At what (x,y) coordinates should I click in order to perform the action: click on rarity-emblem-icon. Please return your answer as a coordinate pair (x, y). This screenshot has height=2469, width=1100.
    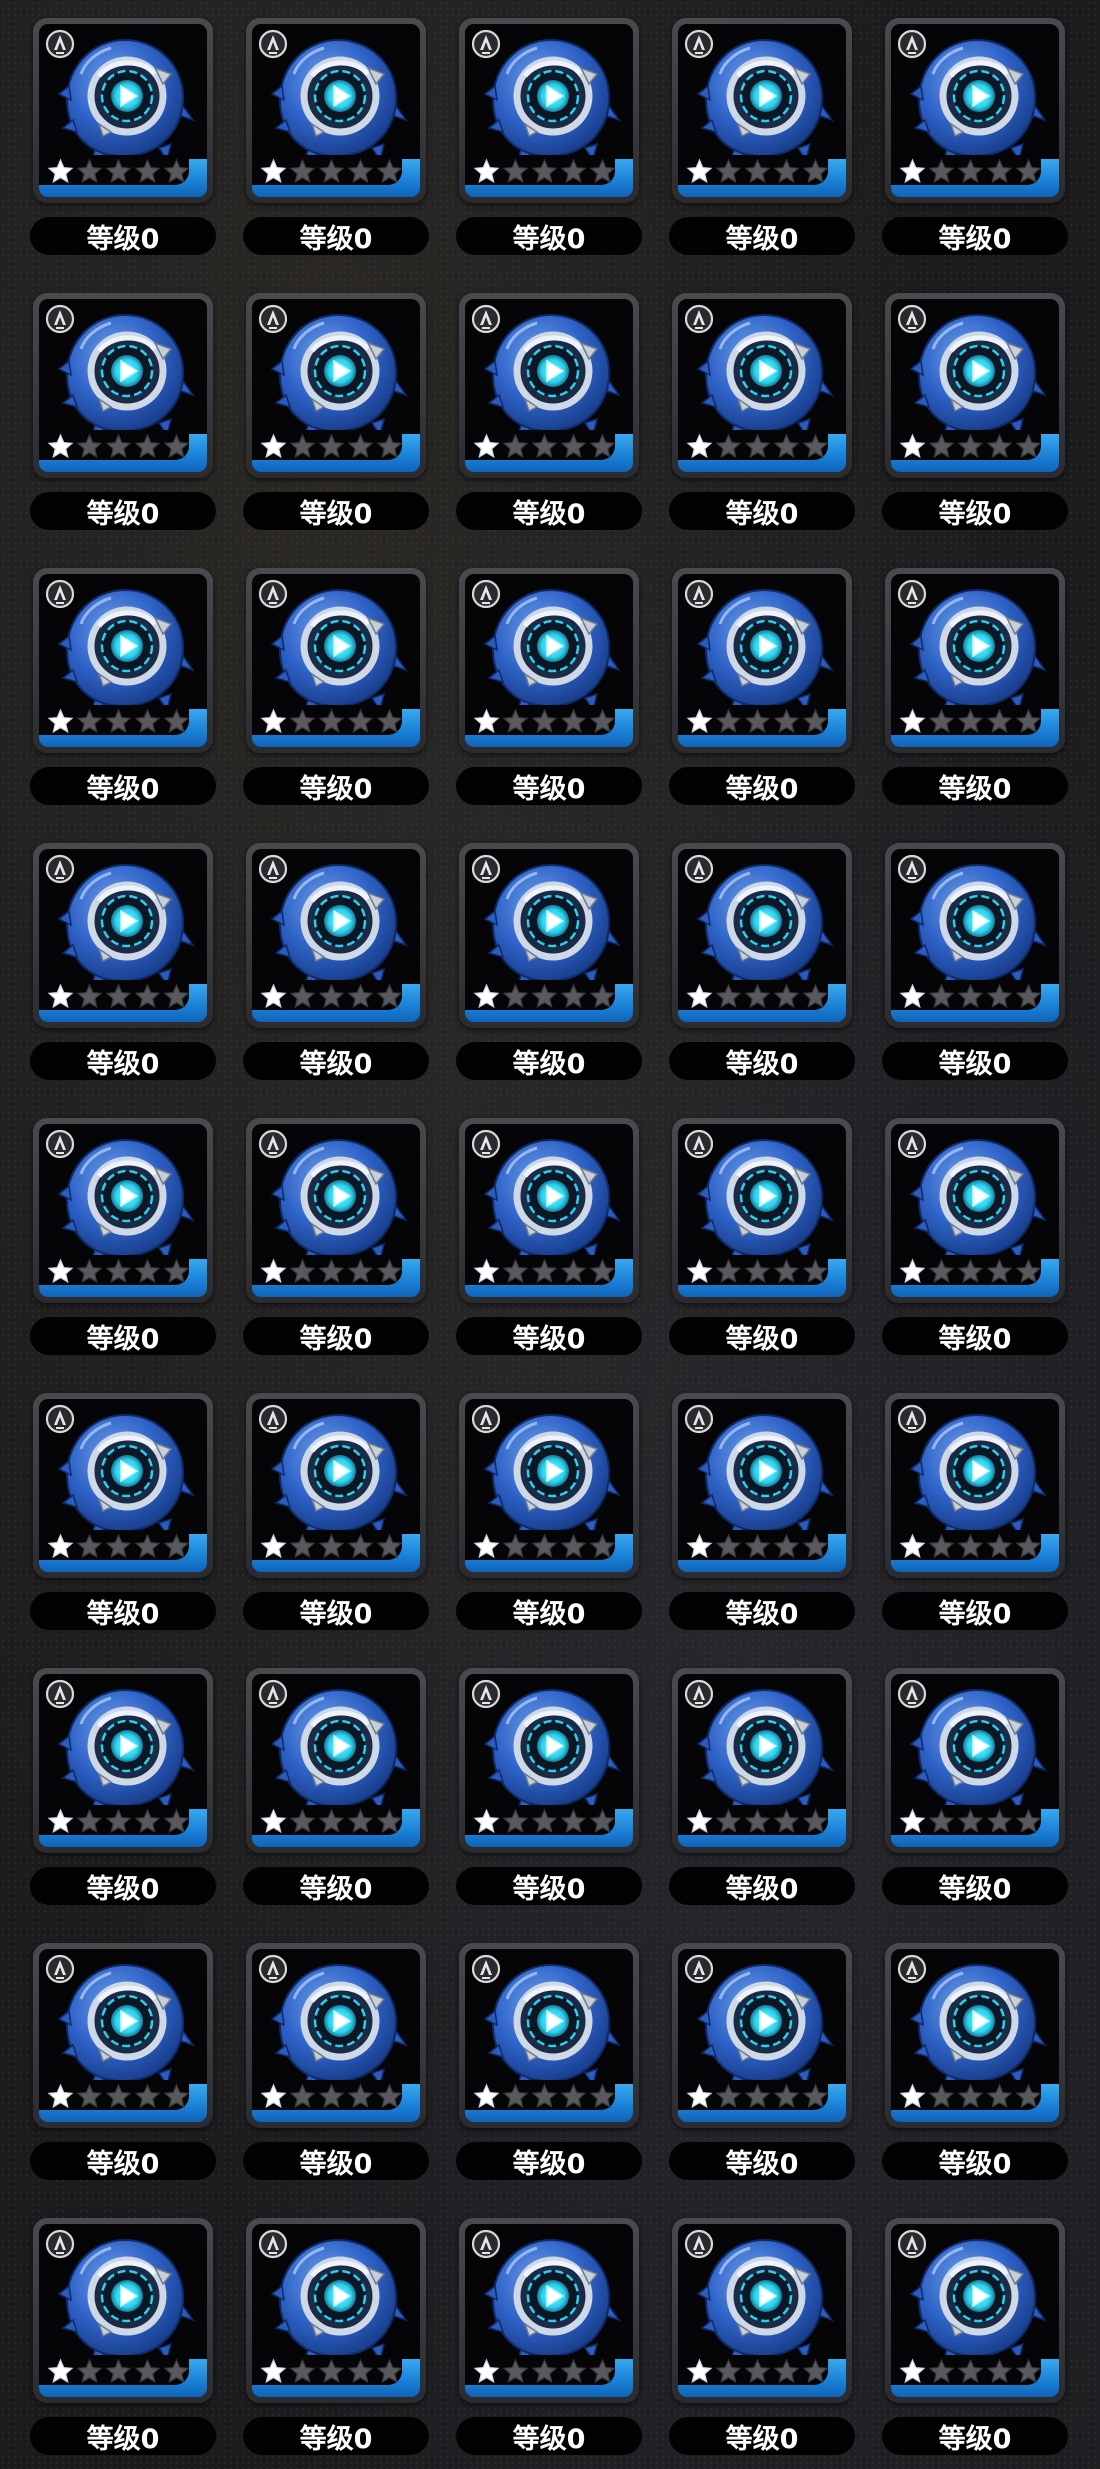
    Looking at the image, I should click on (273, 869).